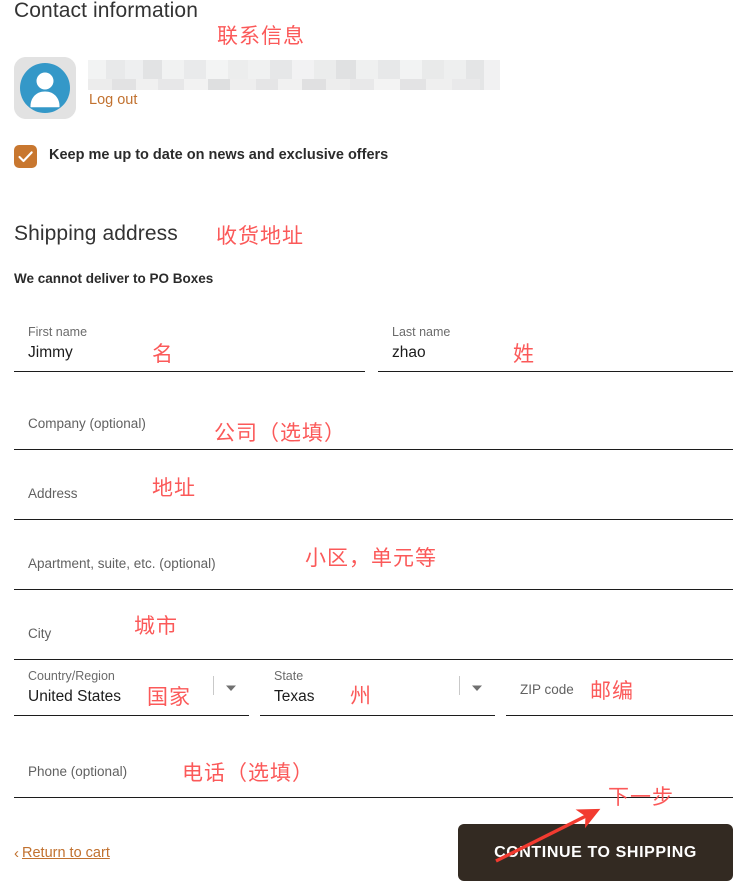 The image size is (747, 895). I want to click on annotation-state: 州, so click(361, 696).